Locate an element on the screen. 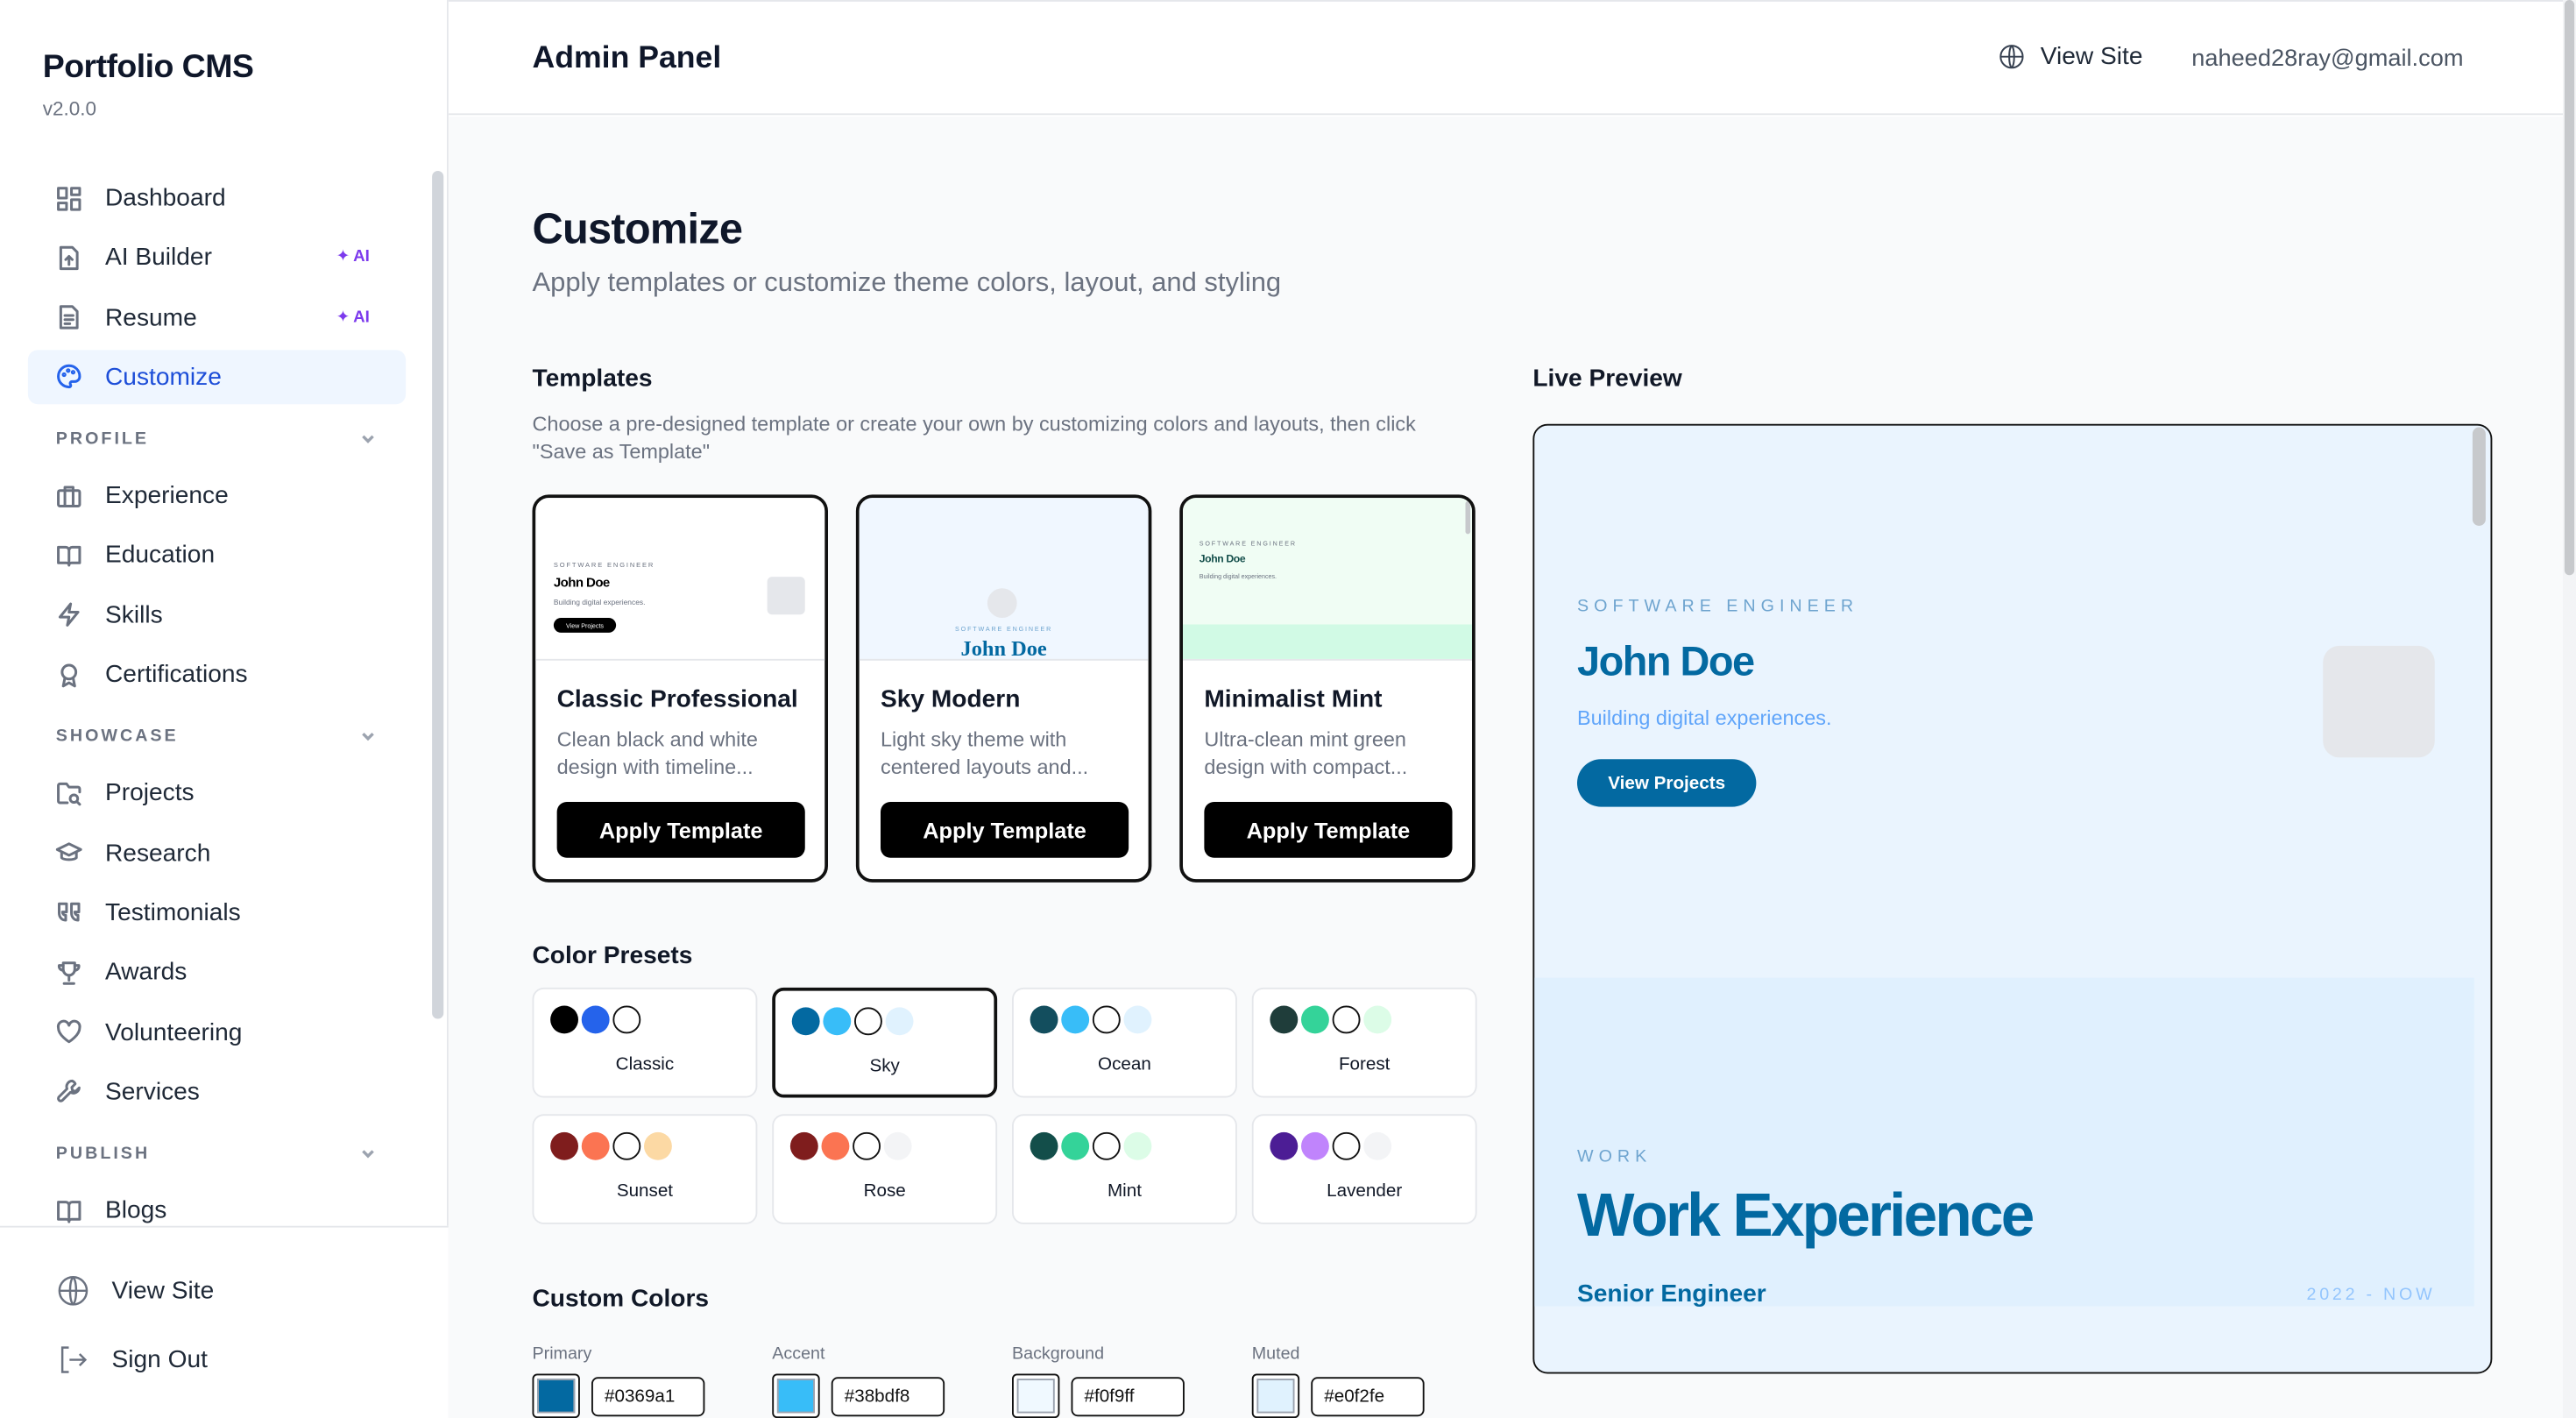 The image size is (2576, 1418). sidebar-footer: View Site Sign Out is located at coordinates (224, 1321).